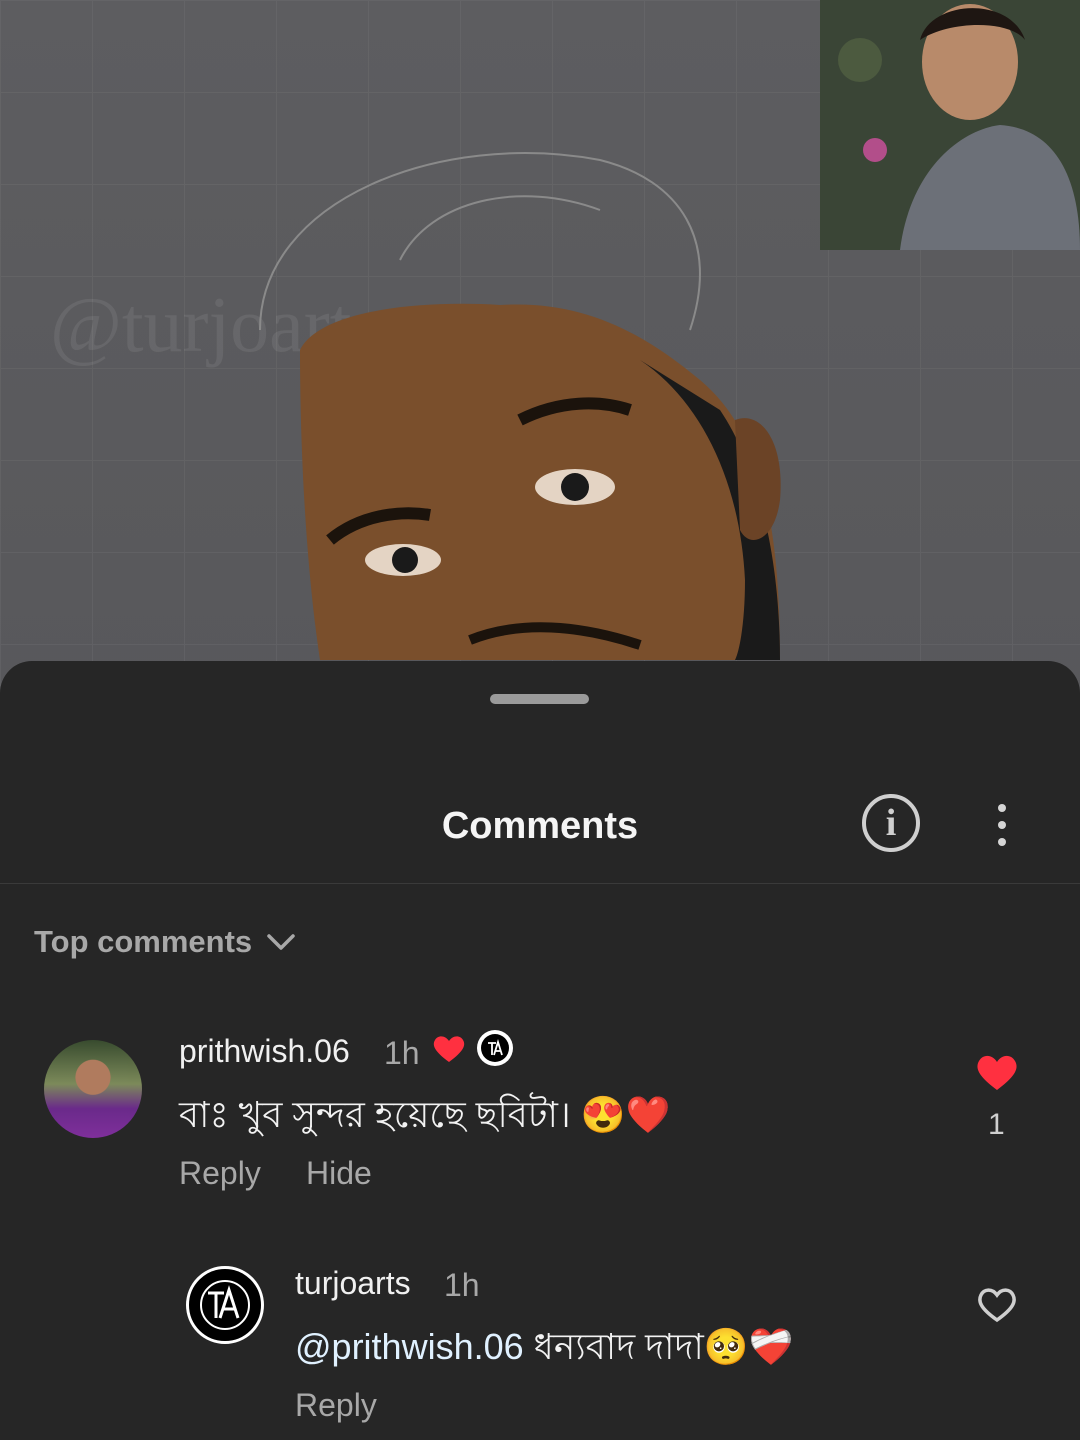  What do you see at coordinates (539, 699) in the screenshot?
I see `drag-handle` at bounding box center [539, 699].